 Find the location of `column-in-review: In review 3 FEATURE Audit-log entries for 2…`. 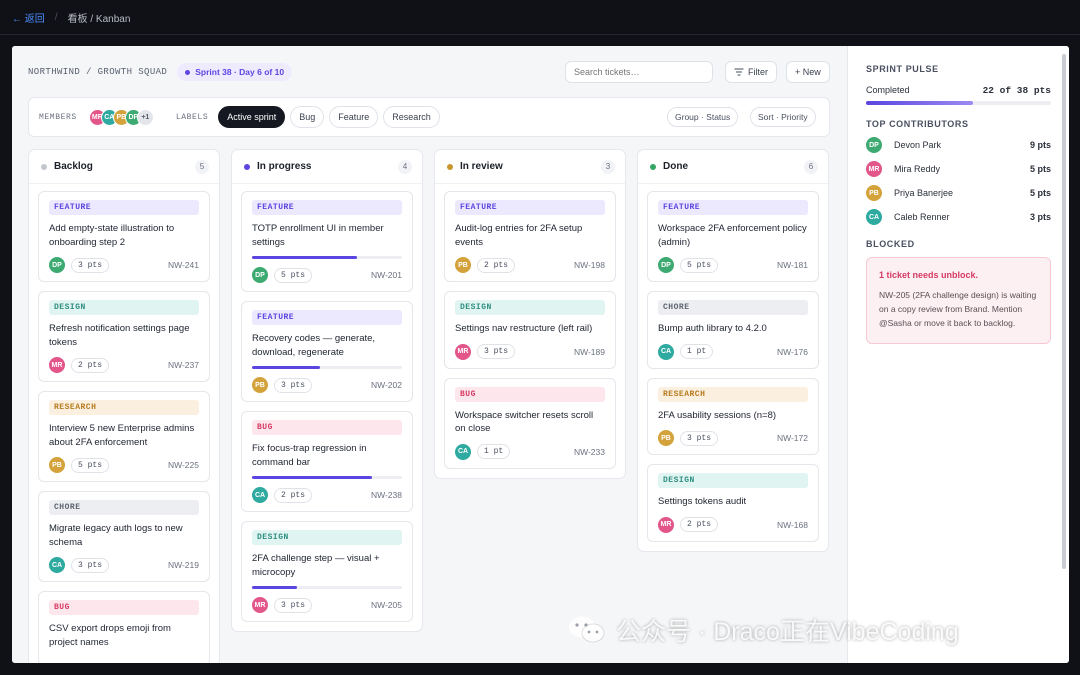

column-in-review: In review 3 FEATURE Audit-log entries for 2… is located at coordinates (530, 314).